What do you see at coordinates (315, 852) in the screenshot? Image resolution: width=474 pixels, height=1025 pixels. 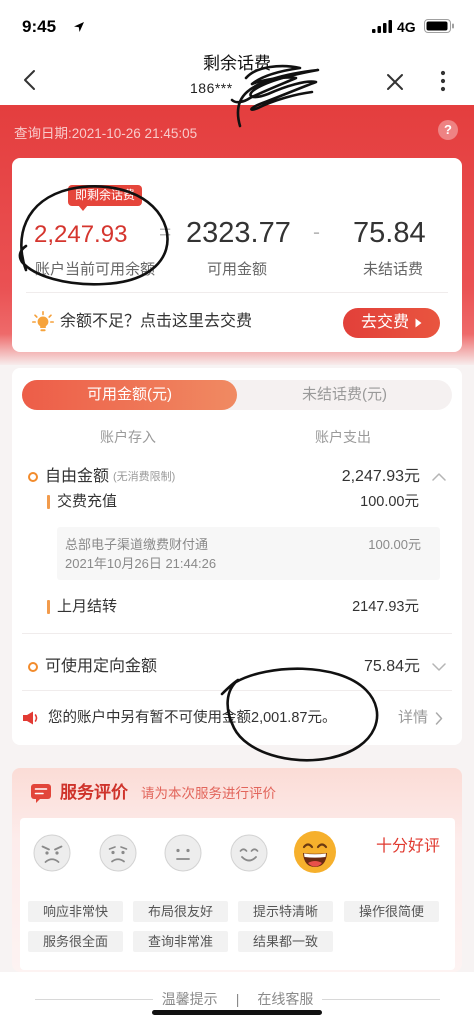 I see `grinning-face-icon` at bounding box center [315, 852].